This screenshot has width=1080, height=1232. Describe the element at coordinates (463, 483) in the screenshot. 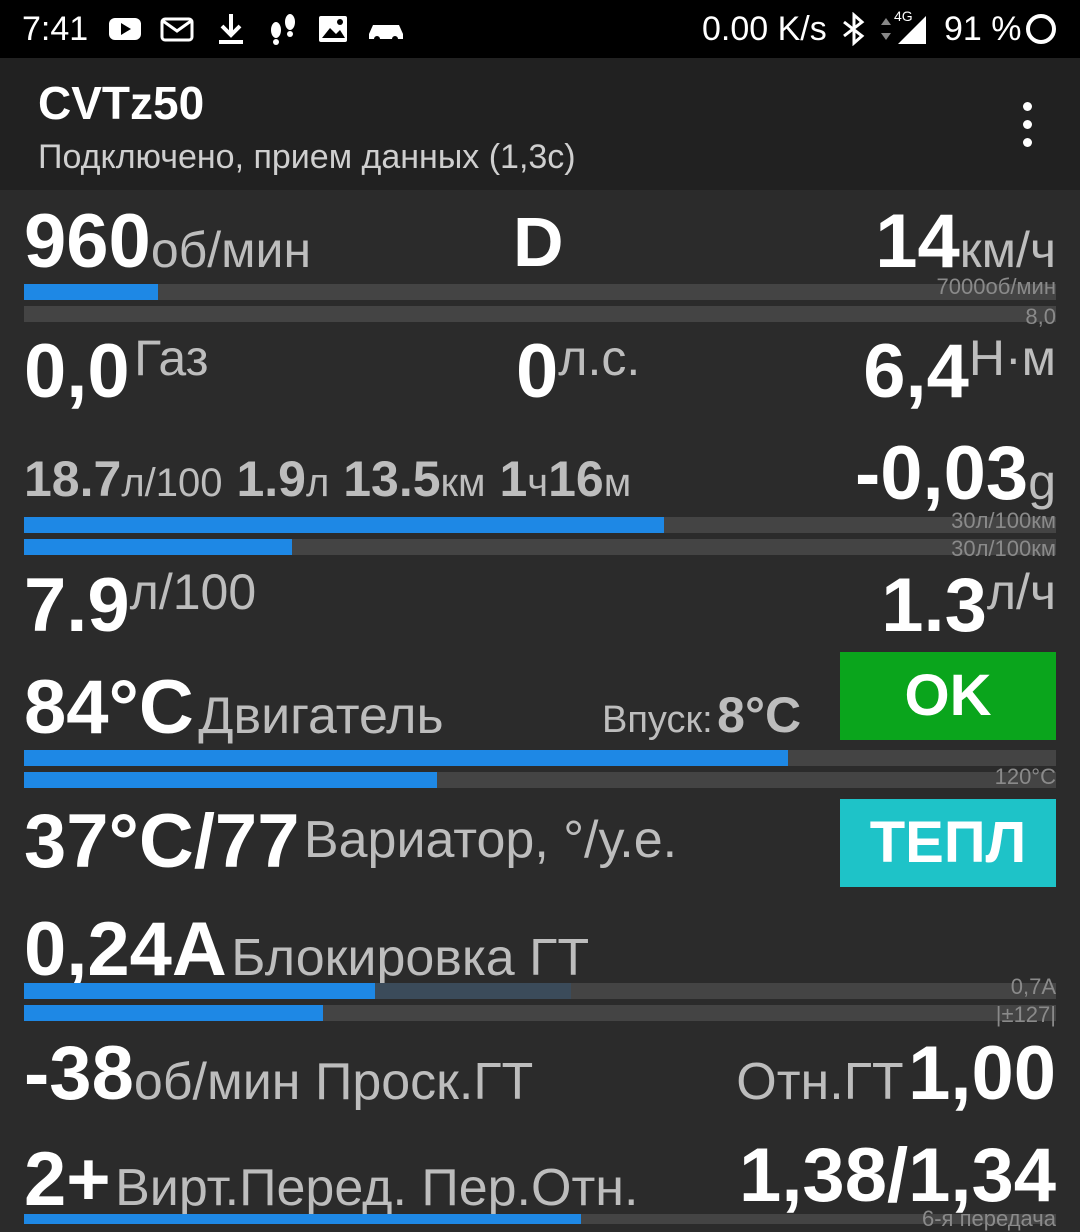

I see `trip-distance-unit: км` at that location.